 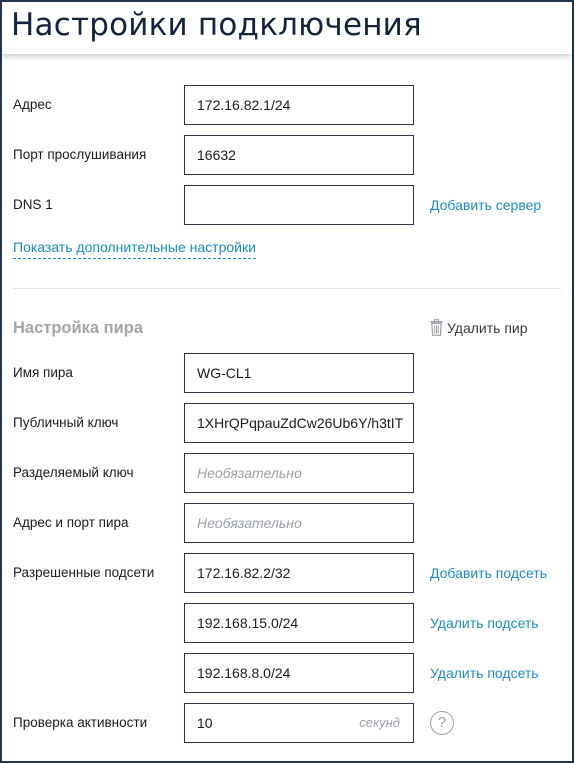 I want to click on listen-port-row: Порт прослушивания, so click(x=287, y=155).